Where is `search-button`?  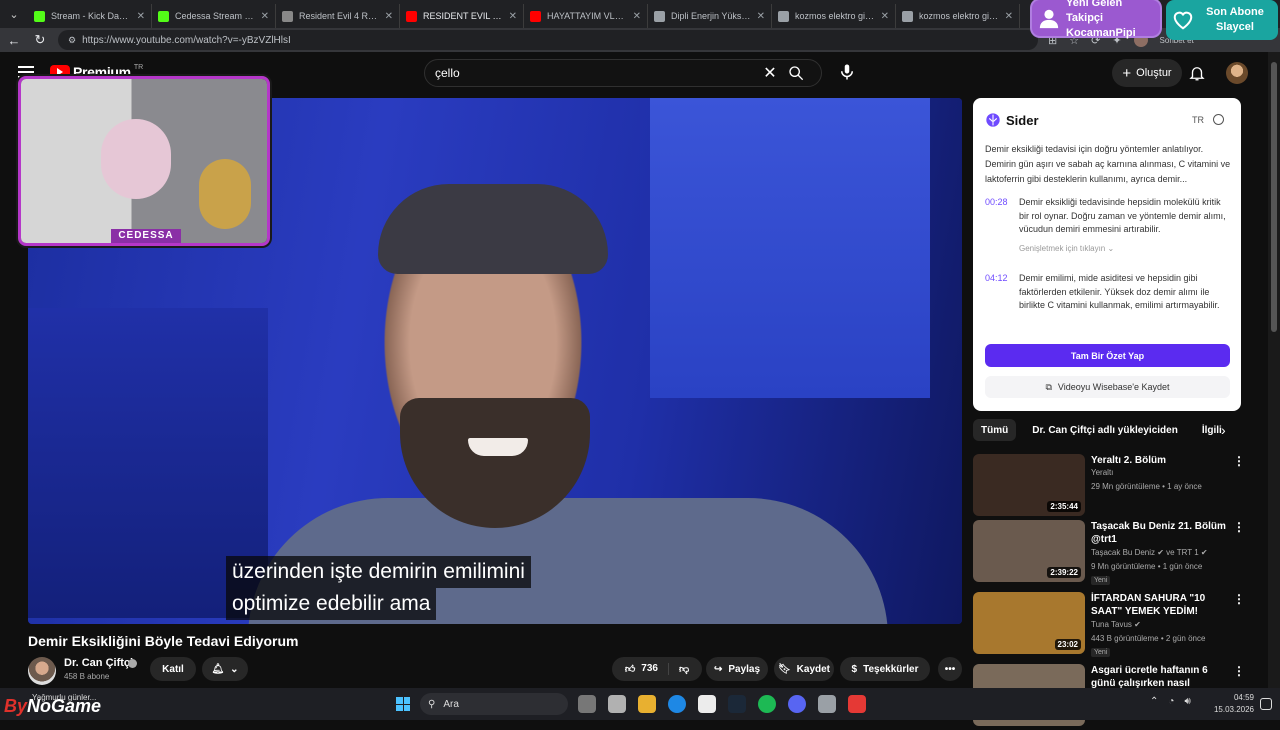 search-button is located at coordinates (796, 73).